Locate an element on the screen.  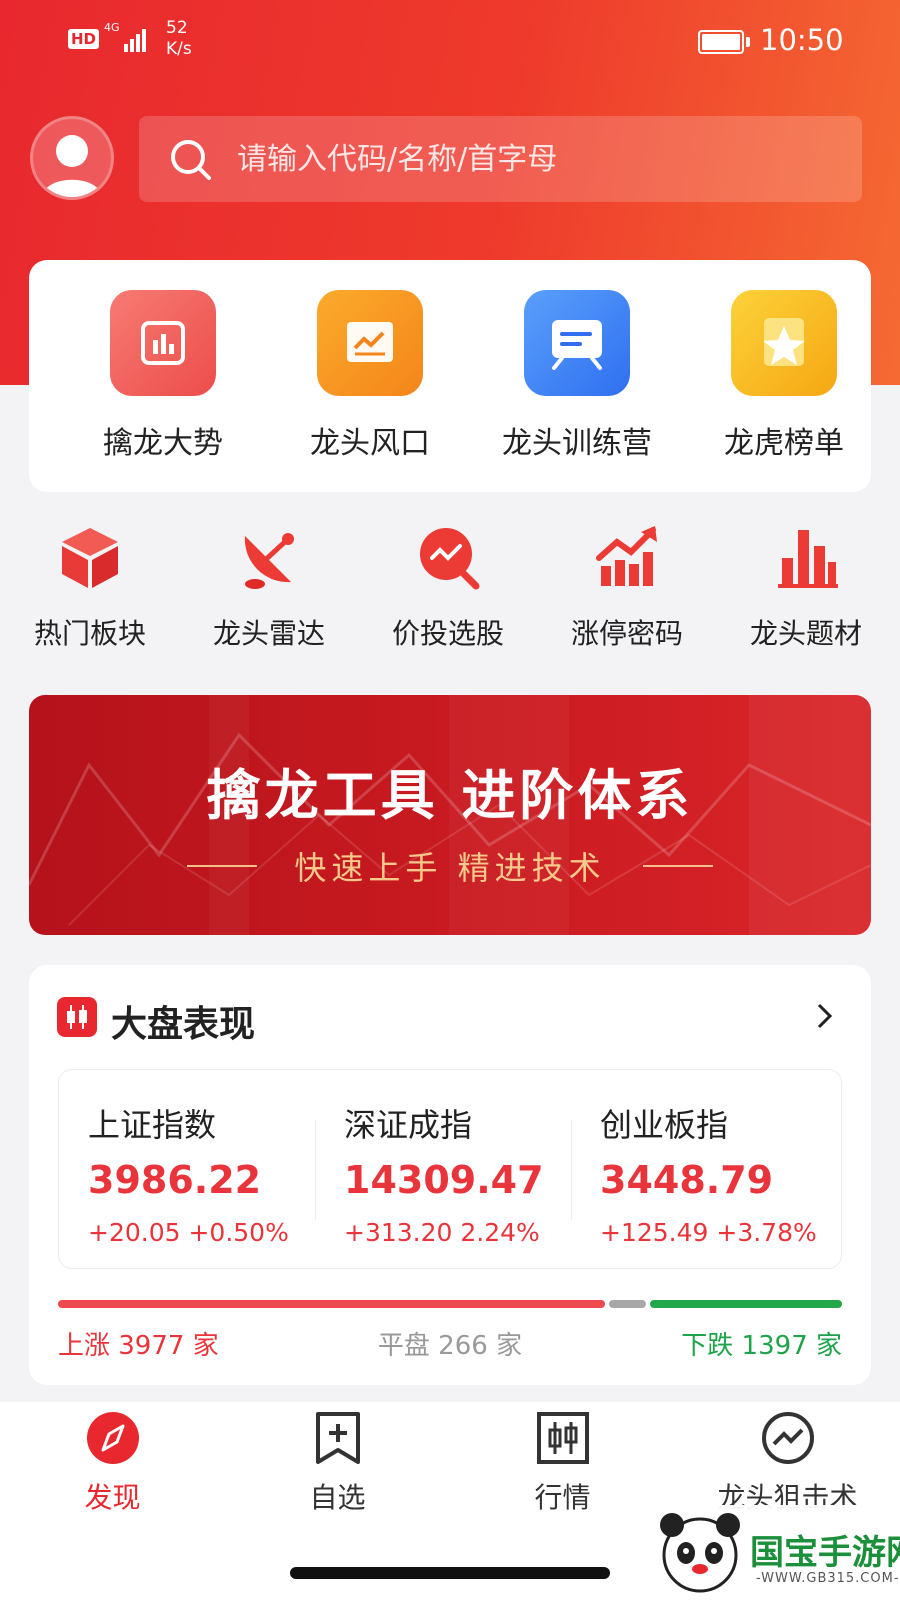
banner-title: 擒龙工具 进阶体系 is located at coordinates (450, 795).